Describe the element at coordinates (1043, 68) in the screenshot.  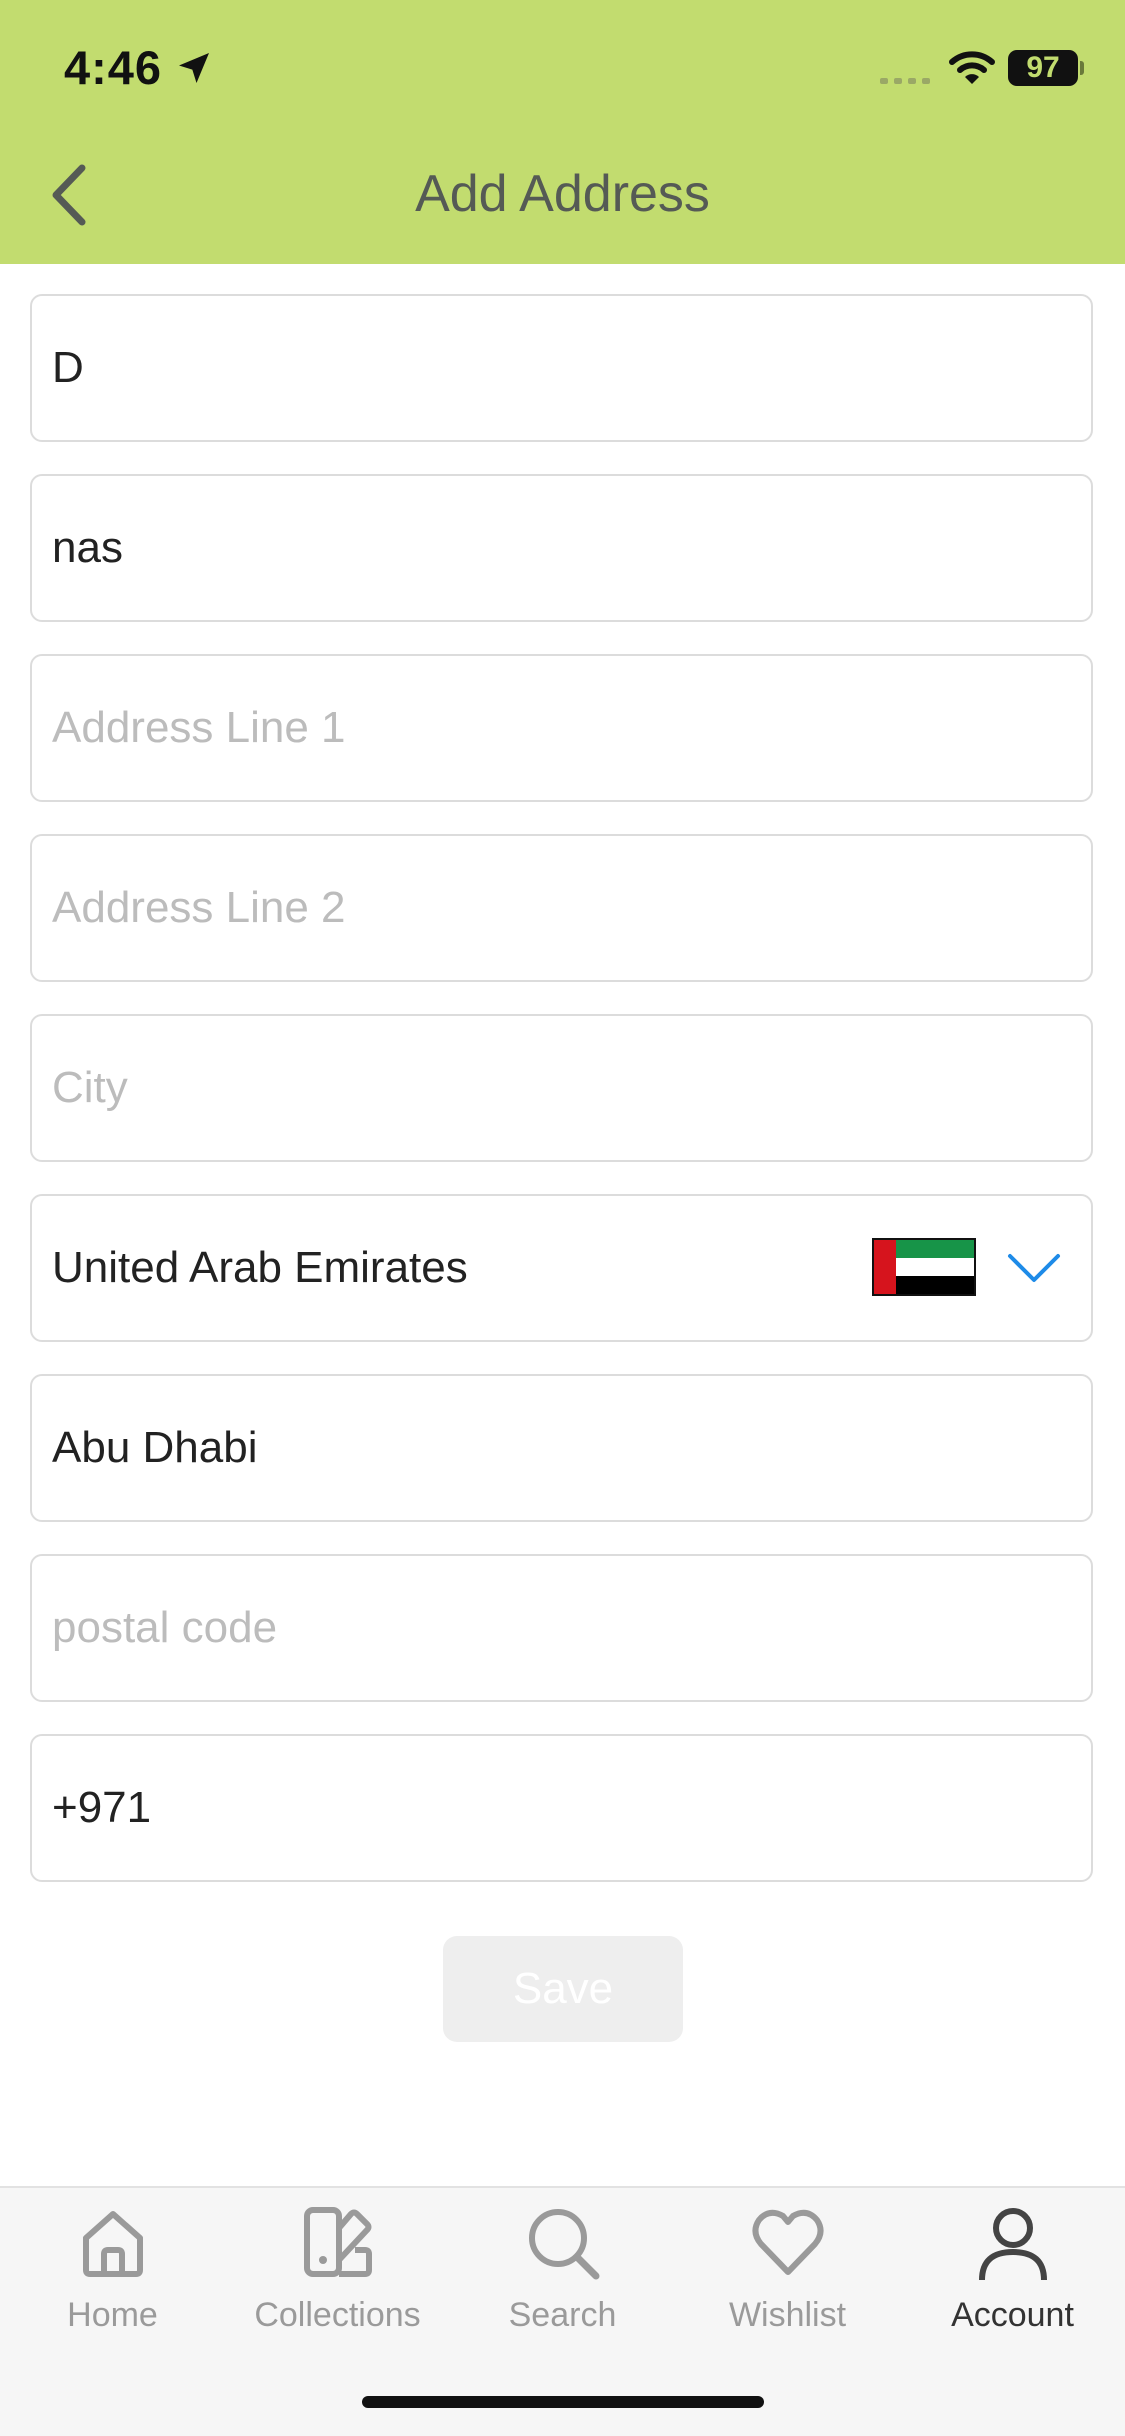
I see `battery-indicator: 97` at that location.